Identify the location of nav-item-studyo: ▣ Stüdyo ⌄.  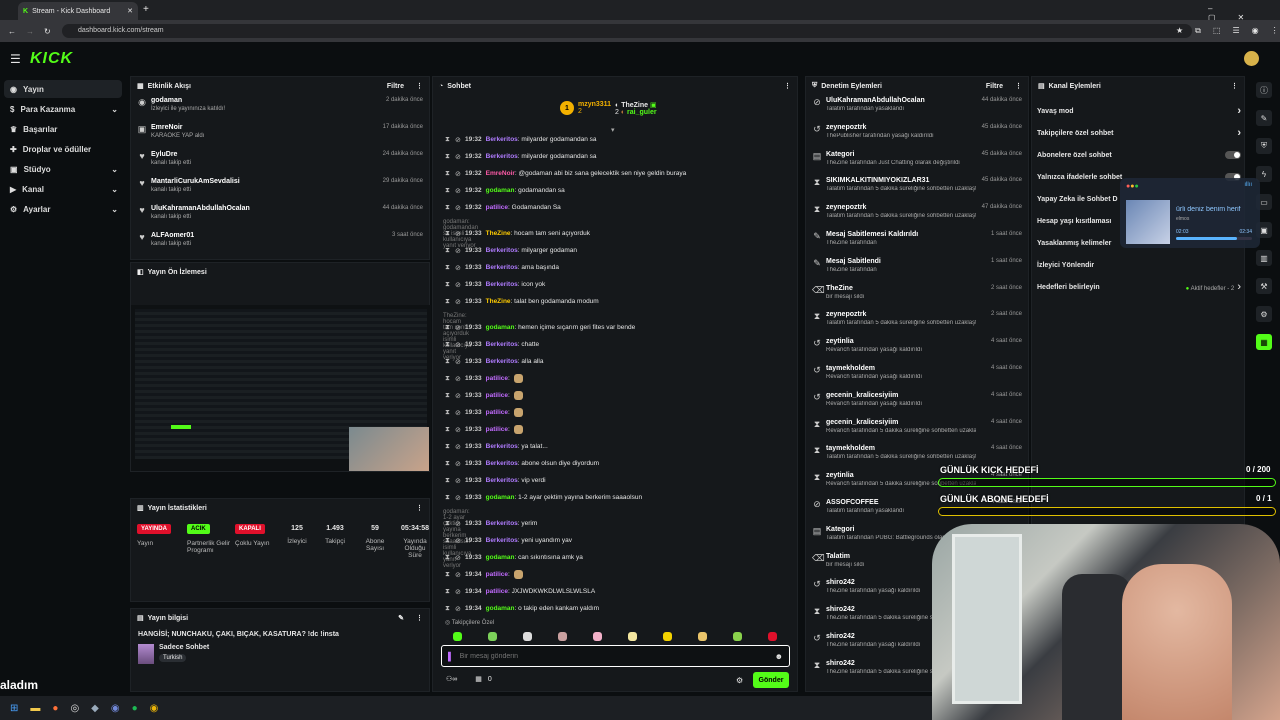
(64, 169).